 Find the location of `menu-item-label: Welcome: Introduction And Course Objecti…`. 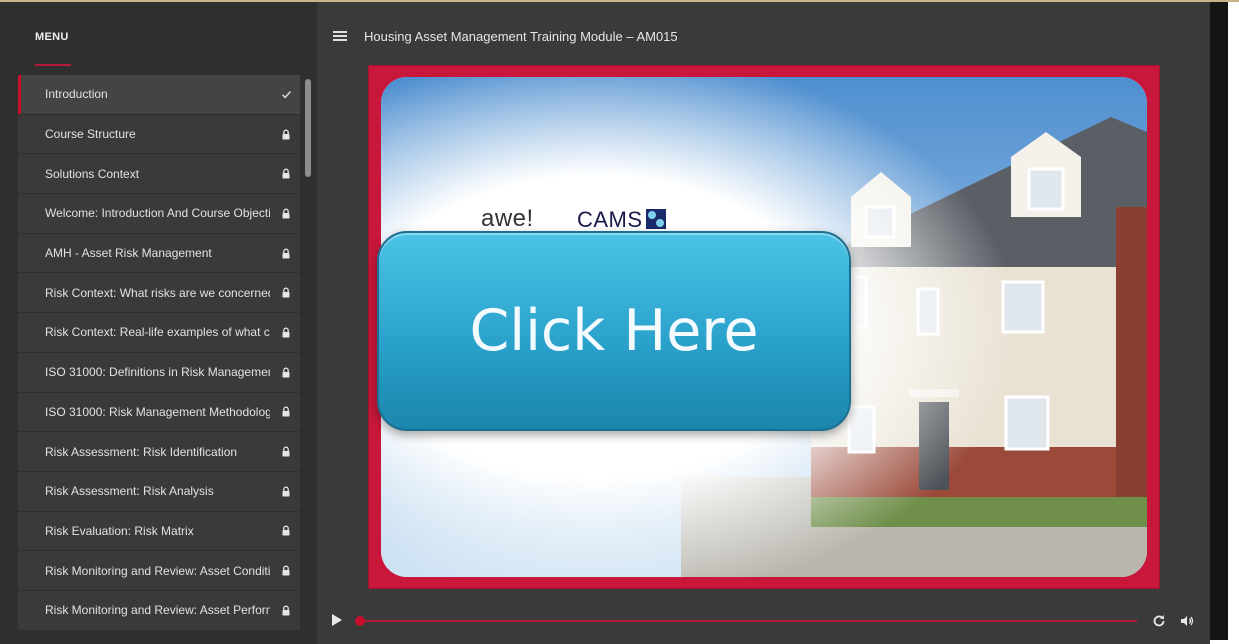

menu-item-label: Welcome: Introduction And Course Objecti… is located at coordinates (157, 213).